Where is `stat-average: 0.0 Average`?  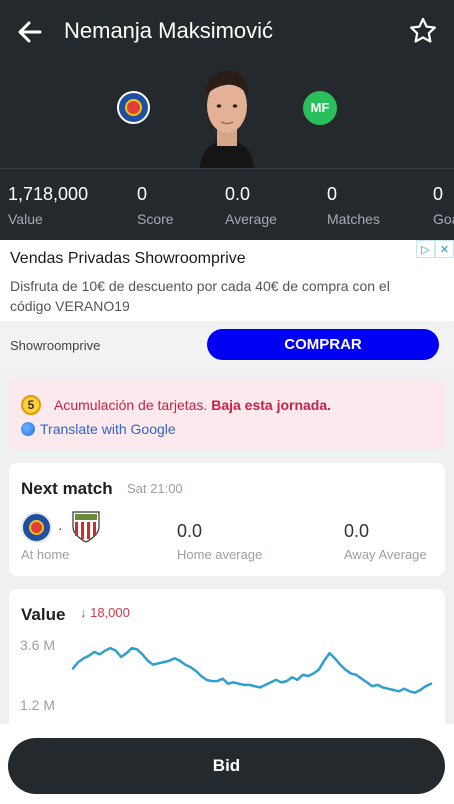
stat-average: 0.0 Average is located at coordinates (251, 206).